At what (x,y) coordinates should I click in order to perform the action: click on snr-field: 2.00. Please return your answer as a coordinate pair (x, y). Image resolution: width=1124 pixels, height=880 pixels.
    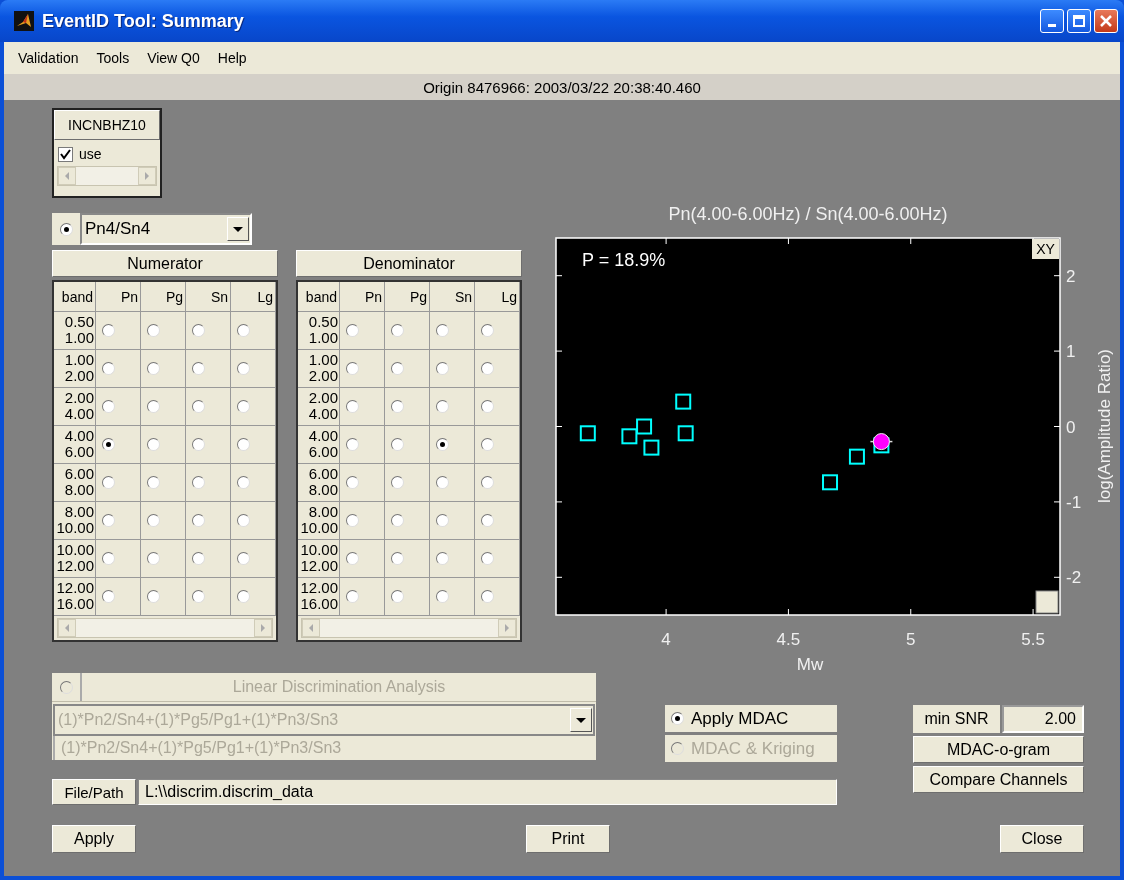
    Looking at the image, I should click on (1043, 719).